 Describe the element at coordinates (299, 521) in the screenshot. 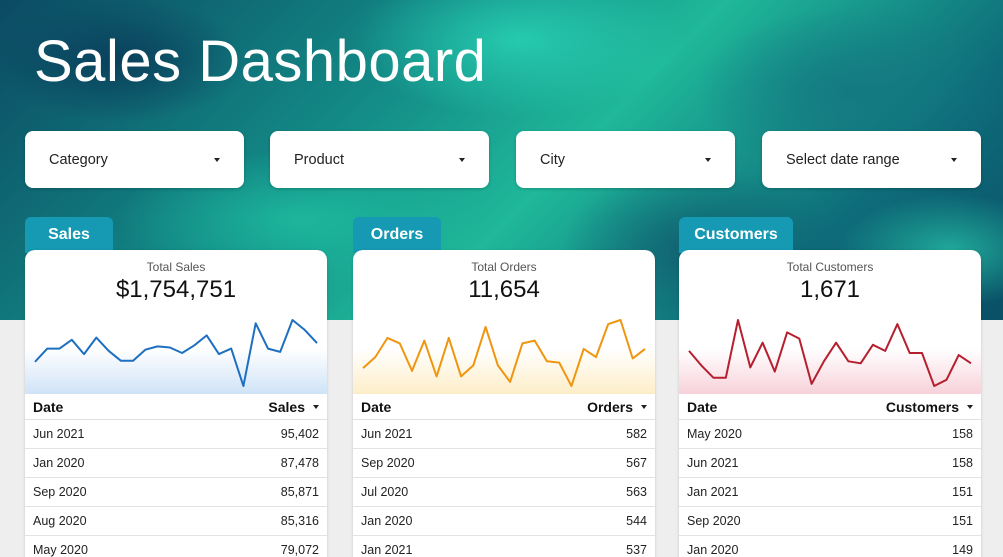

I see `row-value: 85,316` at that location.